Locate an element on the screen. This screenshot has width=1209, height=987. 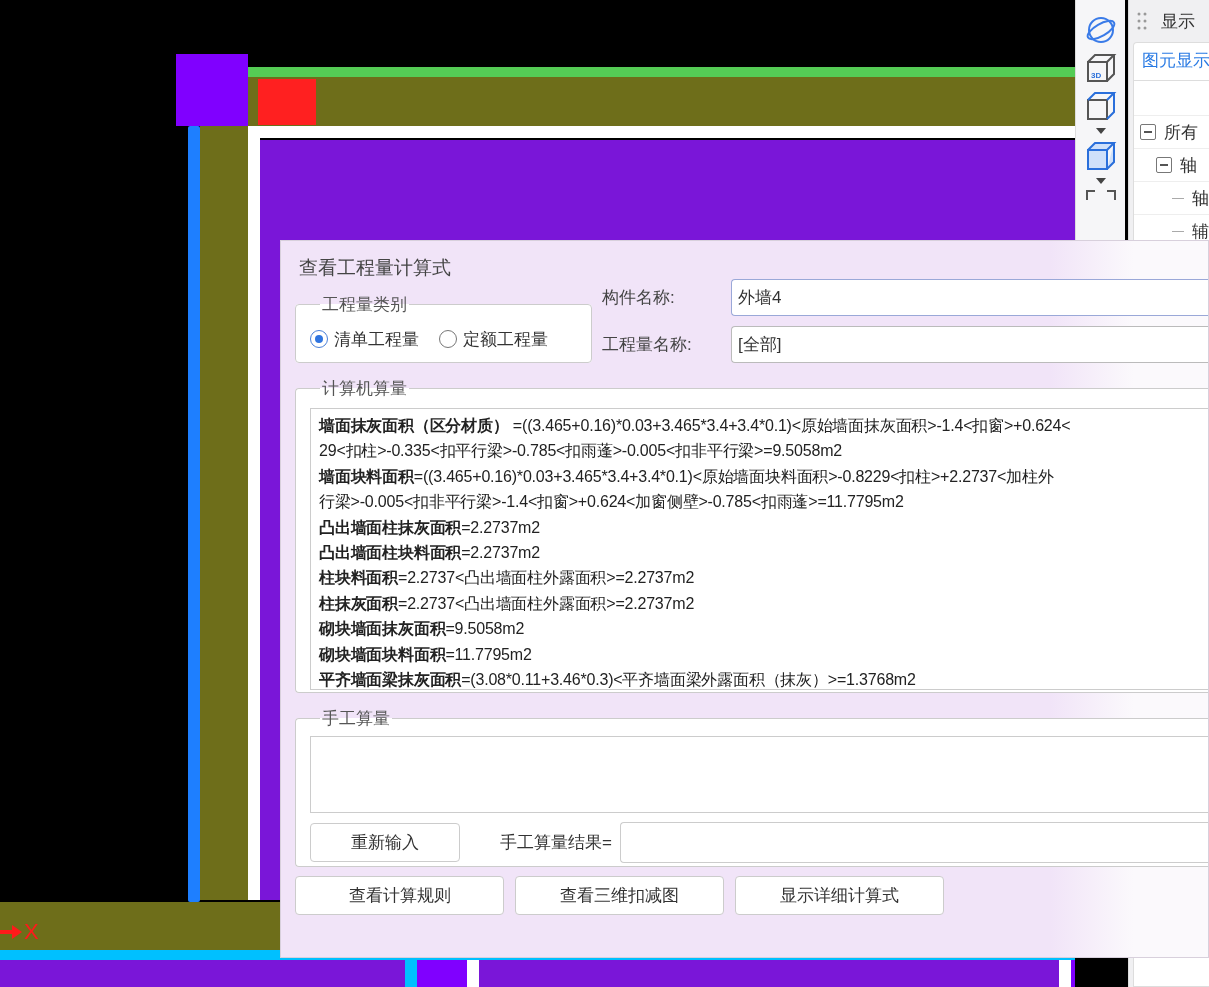
dialog-button: 查看计算规则 is located at coordinates (399, 895).